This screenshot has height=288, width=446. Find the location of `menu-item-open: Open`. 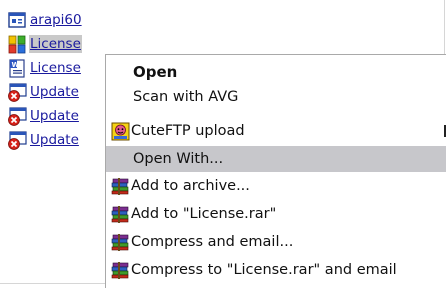

menu-item-open: Open is located at coordinates (276, 72).